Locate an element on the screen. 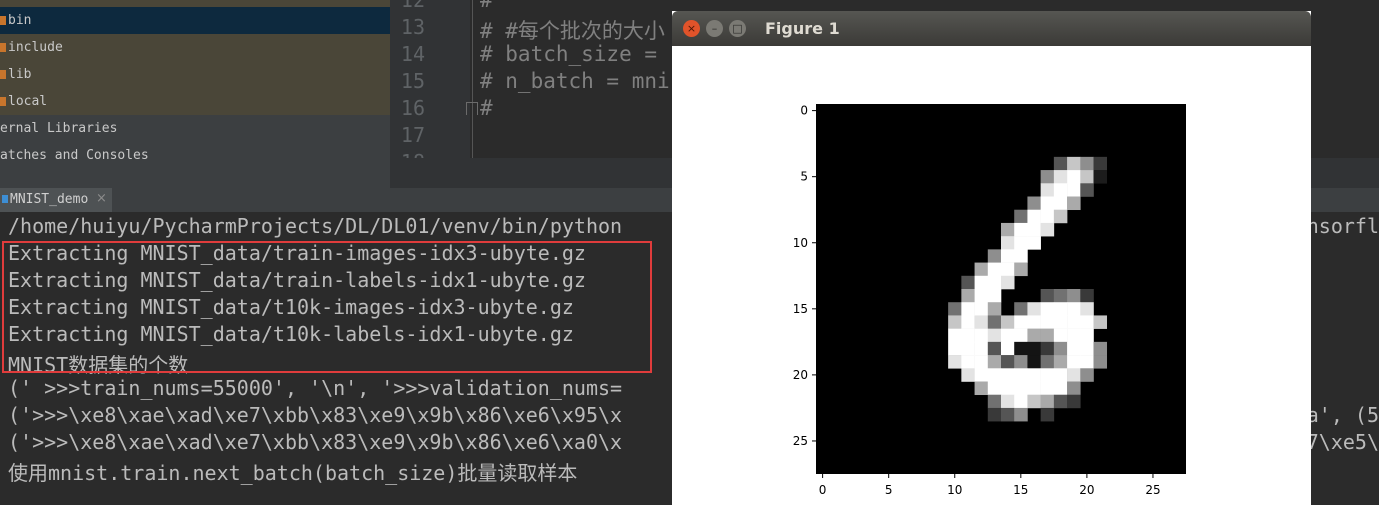  tree-item: bin is located at coordinates (195, 20).